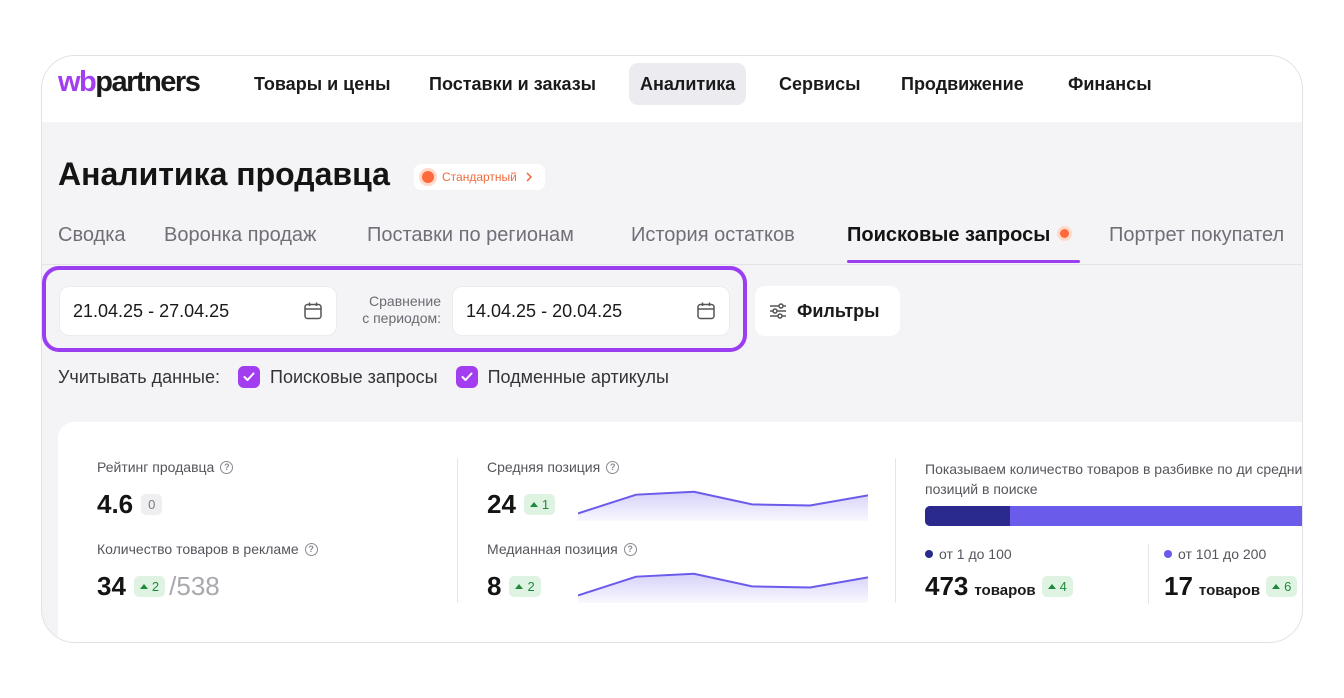 The image size is (1344, 698). Describe the element at coordinates (198, 549) in the screenshot. I see `ad-products-label-text: Количество товаров в рекламе` at that location.